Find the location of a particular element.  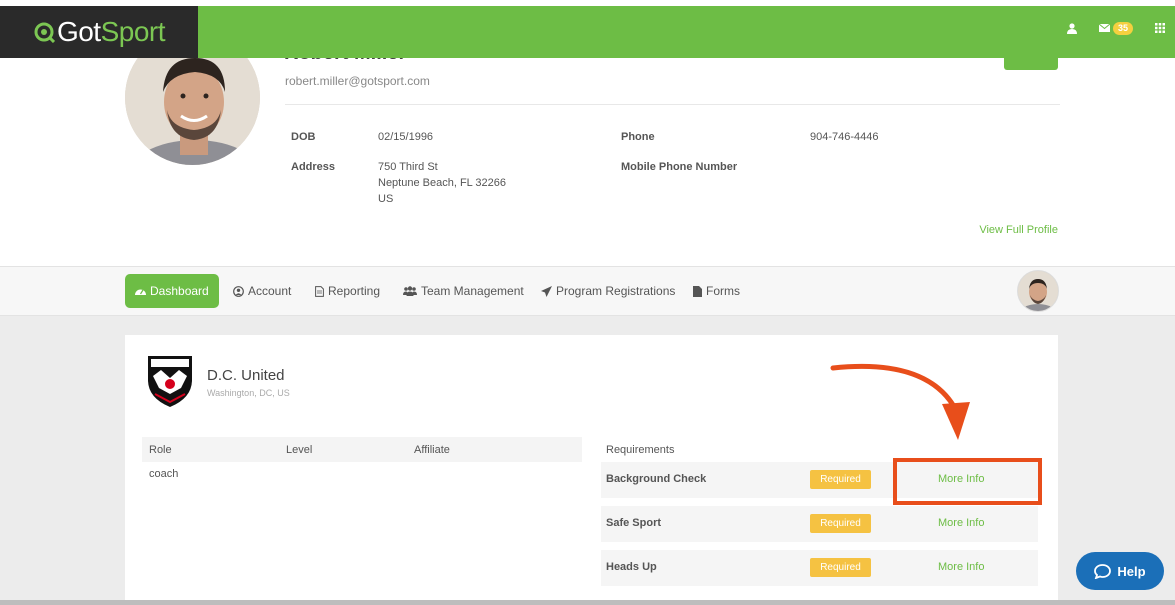

brand-text-sport: Sport is located at coordinates (133, 31).